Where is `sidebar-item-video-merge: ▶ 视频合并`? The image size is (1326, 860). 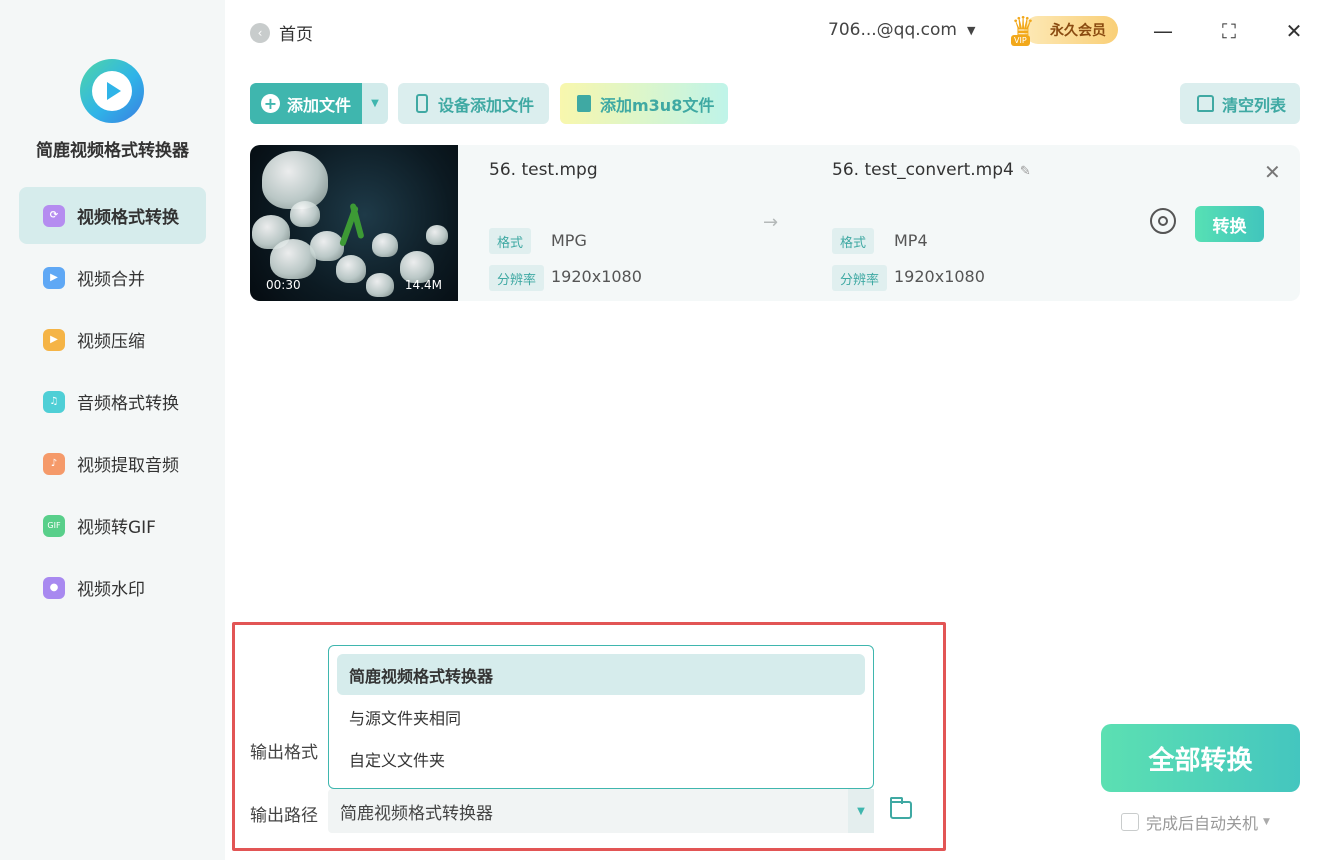
sidebar-item-video-merge: ▶ 视频合并 is located at coordinates (112, 277).